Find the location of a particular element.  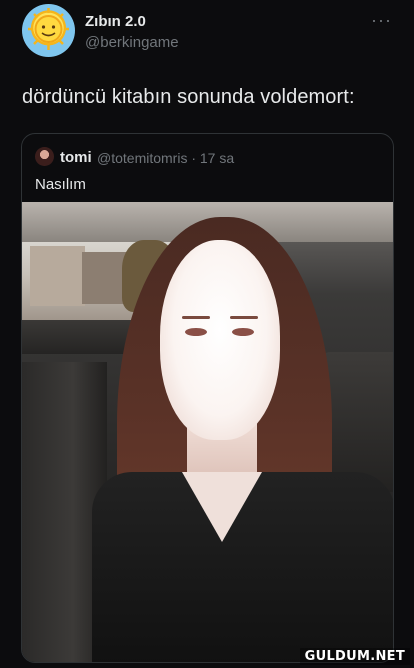

person-face is located at coordinates (220, 340).